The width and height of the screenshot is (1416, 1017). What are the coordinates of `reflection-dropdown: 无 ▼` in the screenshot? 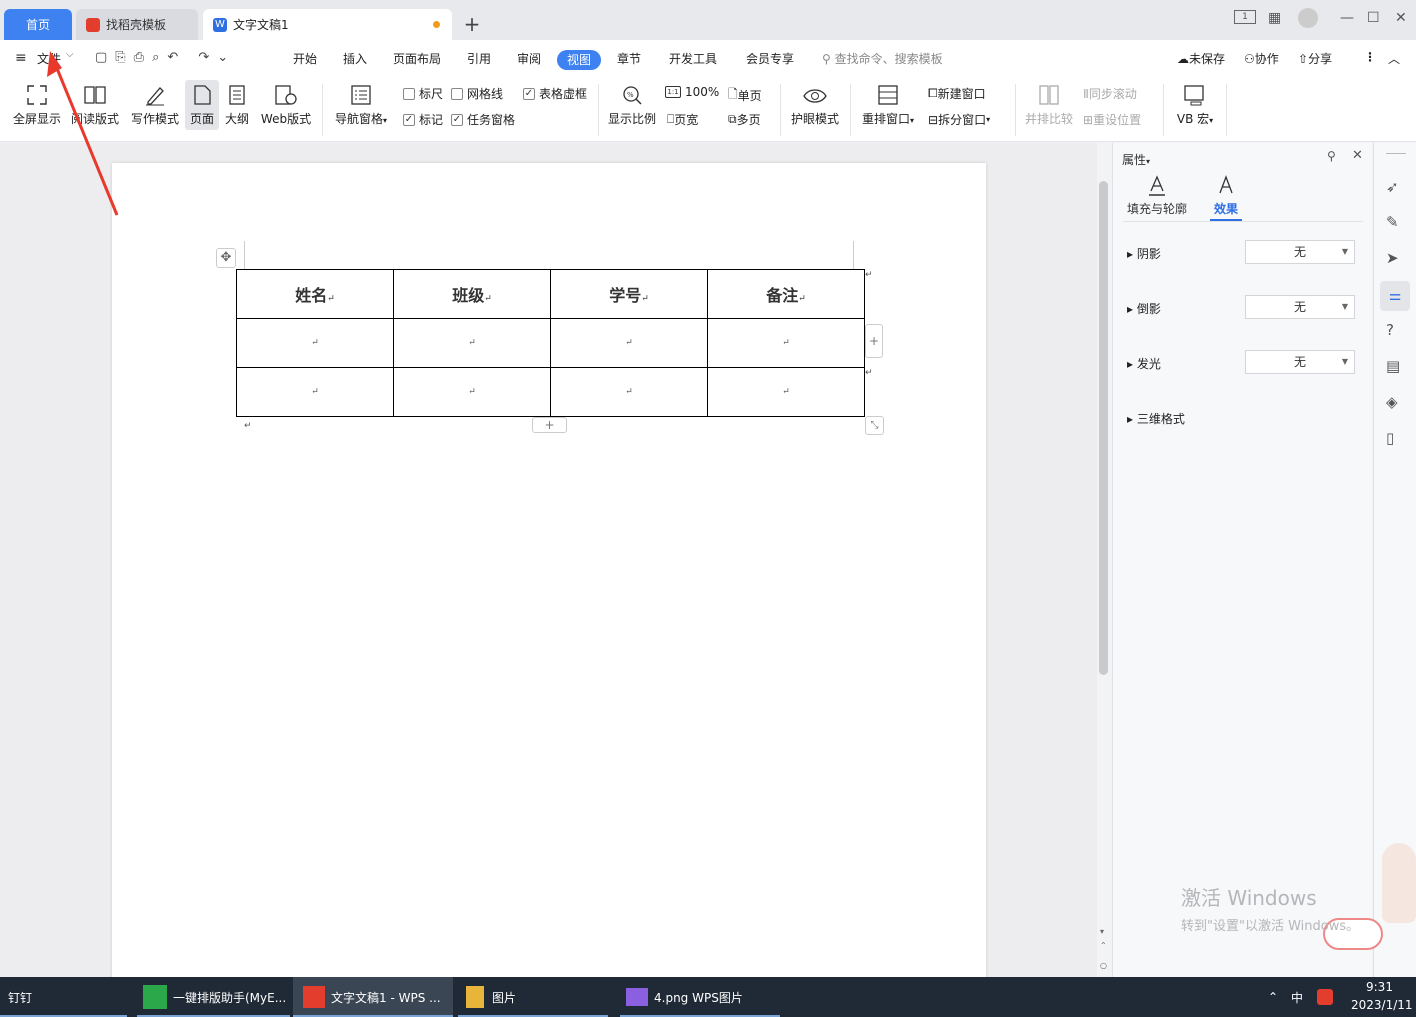 It's located at (1300, 307).